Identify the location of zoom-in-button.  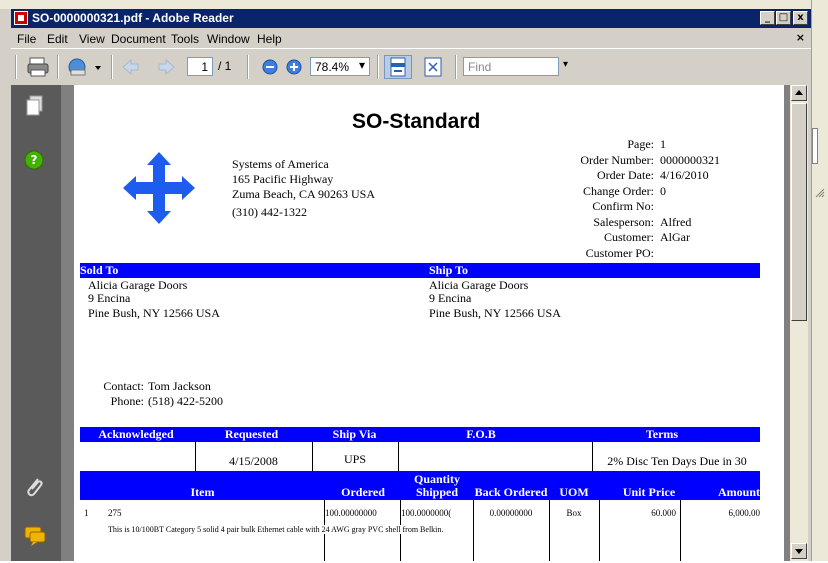
(294, 67).